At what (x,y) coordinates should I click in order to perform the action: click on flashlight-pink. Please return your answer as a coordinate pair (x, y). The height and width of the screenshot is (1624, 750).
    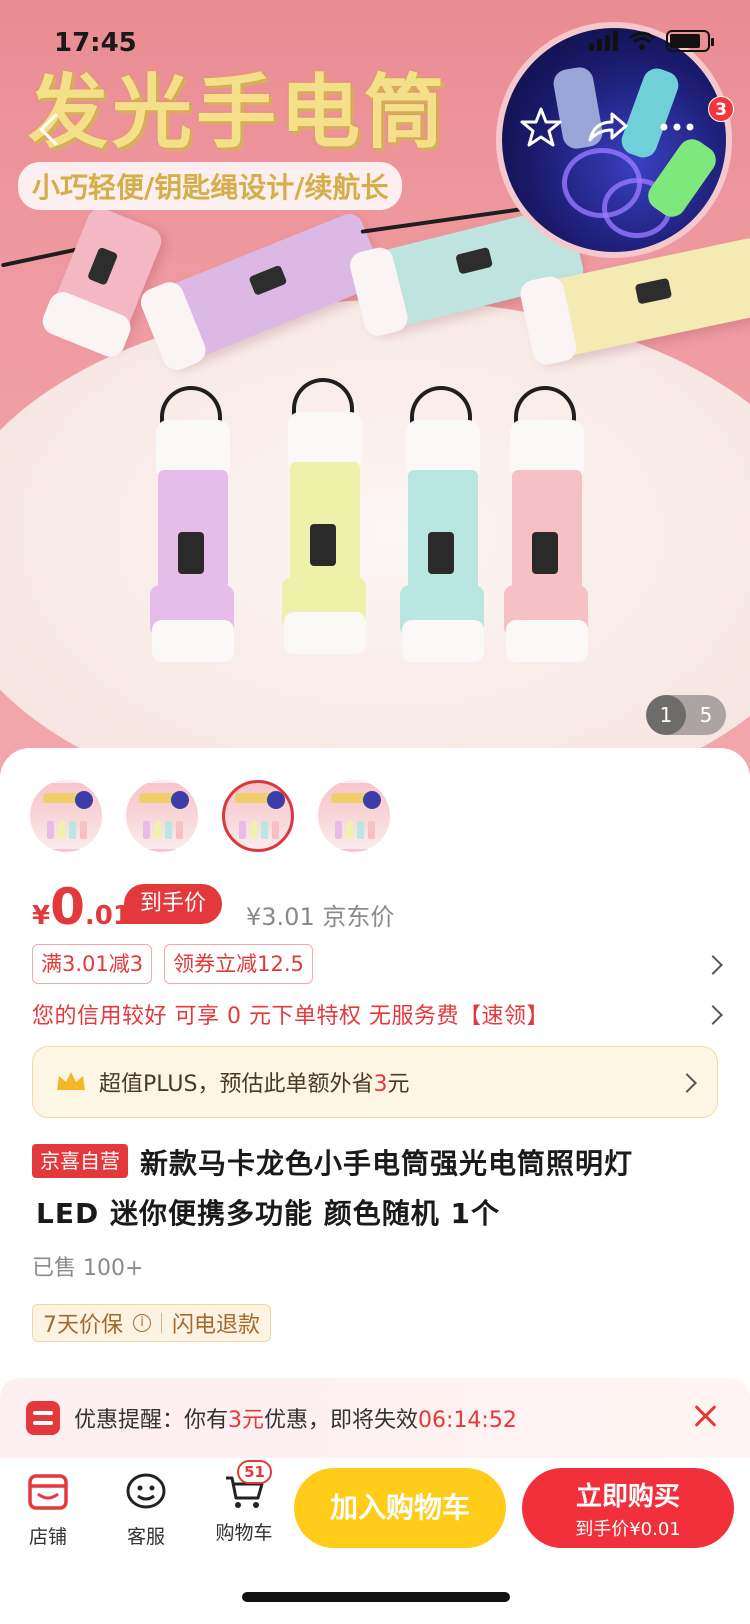
    Looking at the image, I should click on (550, 524).